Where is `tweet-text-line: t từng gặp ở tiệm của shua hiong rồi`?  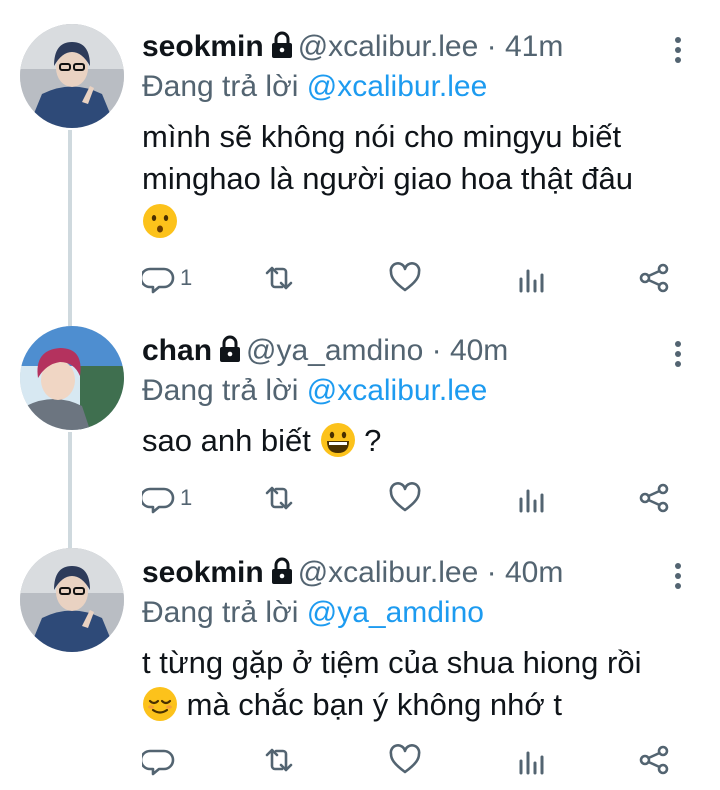 tweet-text-line: t từng gặp ở tiệm của shua hiong rồi is located at coordinates (392, 662).